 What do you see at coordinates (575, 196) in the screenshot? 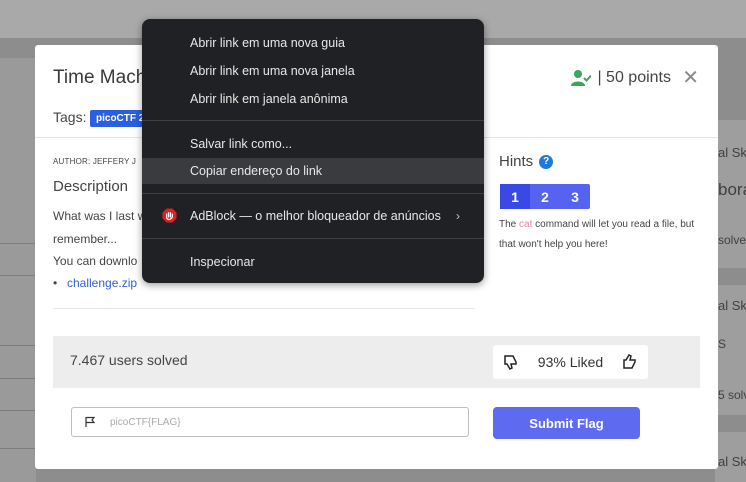
I see `hint-button-3: 3` at bounding box center [575, 196].